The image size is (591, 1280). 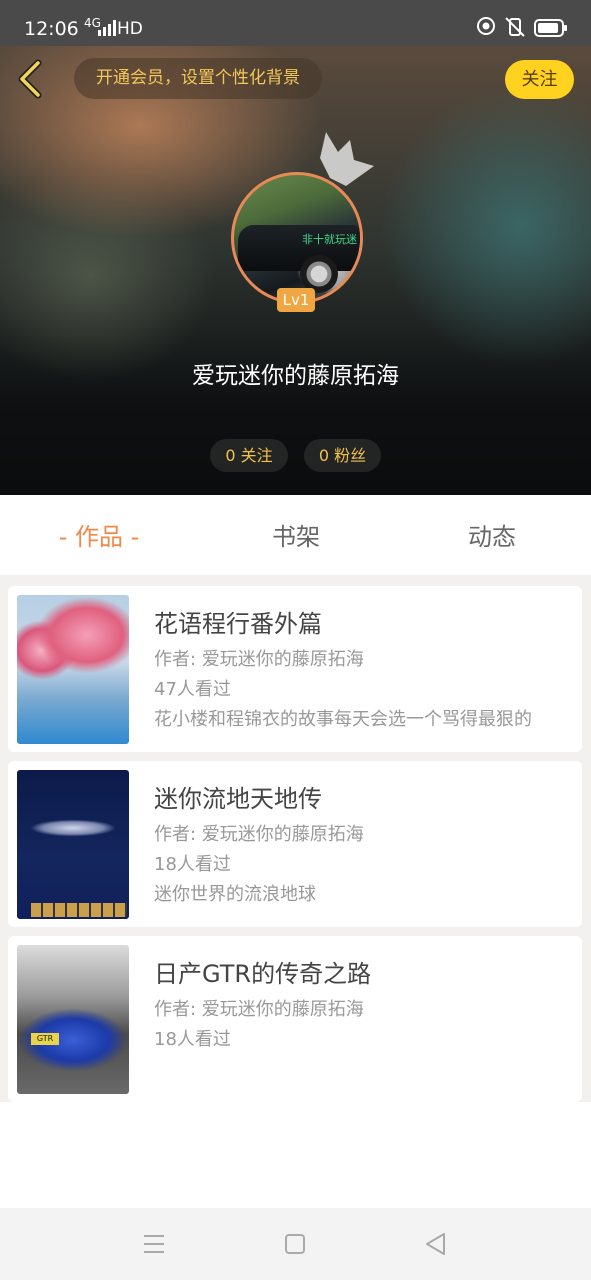 I want to click on back-button, so click(x=31, y=79).